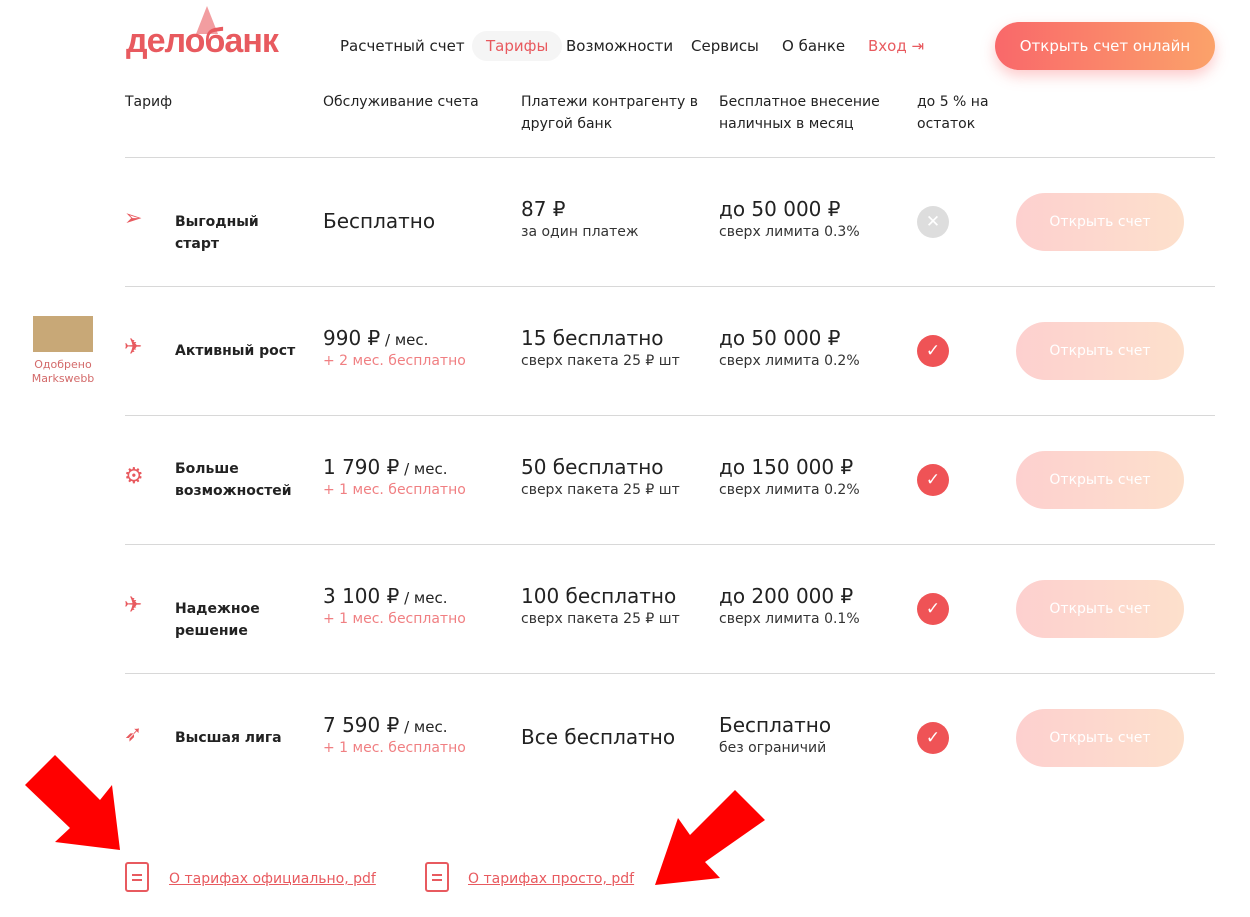  What do you see at coordinates (361, 725) in the screenshot?
I see `price-value: 7 590 ₽` at bounding box center [361, 725].